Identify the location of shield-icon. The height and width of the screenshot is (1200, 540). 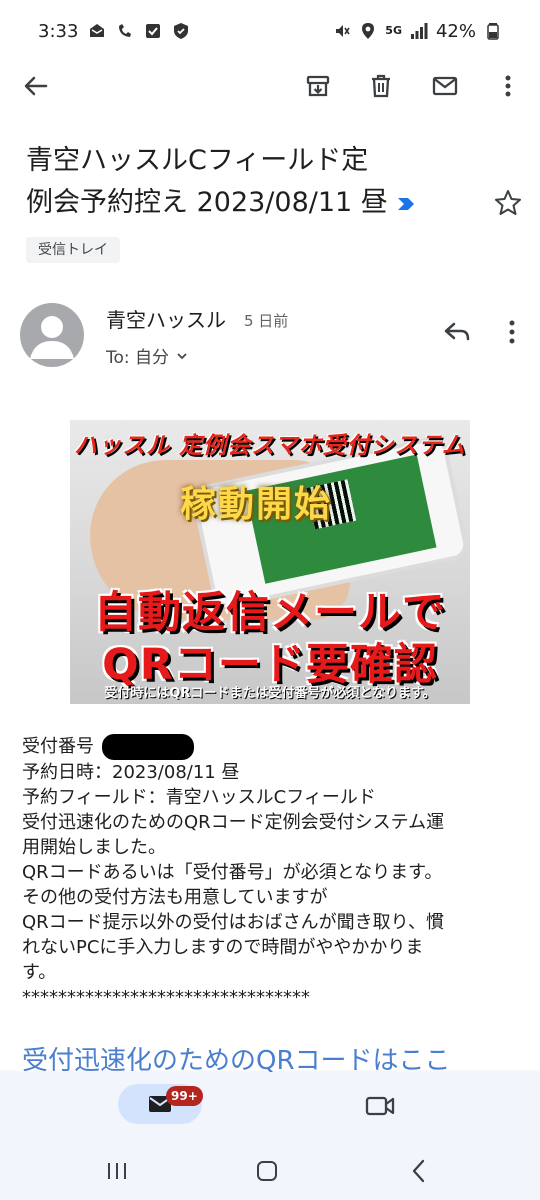
(181, 31).